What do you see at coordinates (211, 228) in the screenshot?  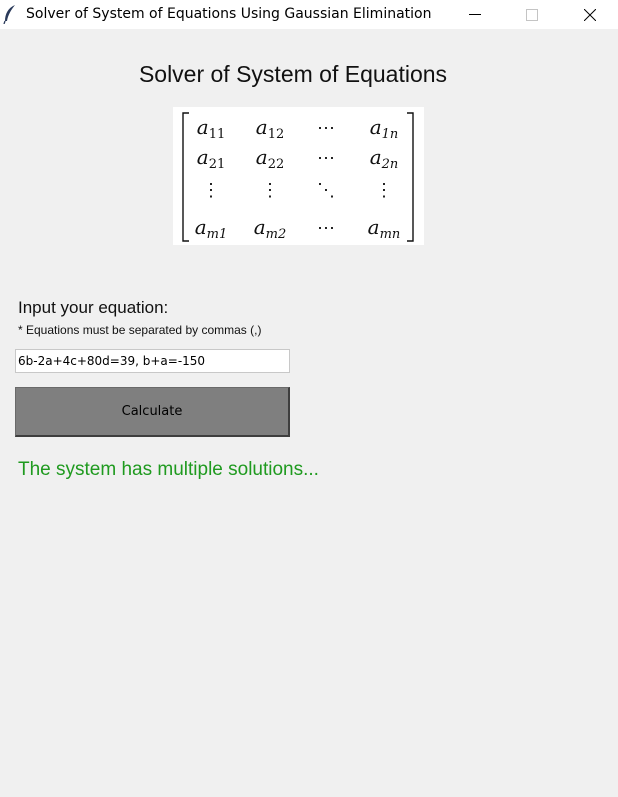 I see `matrix-entry: am1` at bounding box center [211, 228].